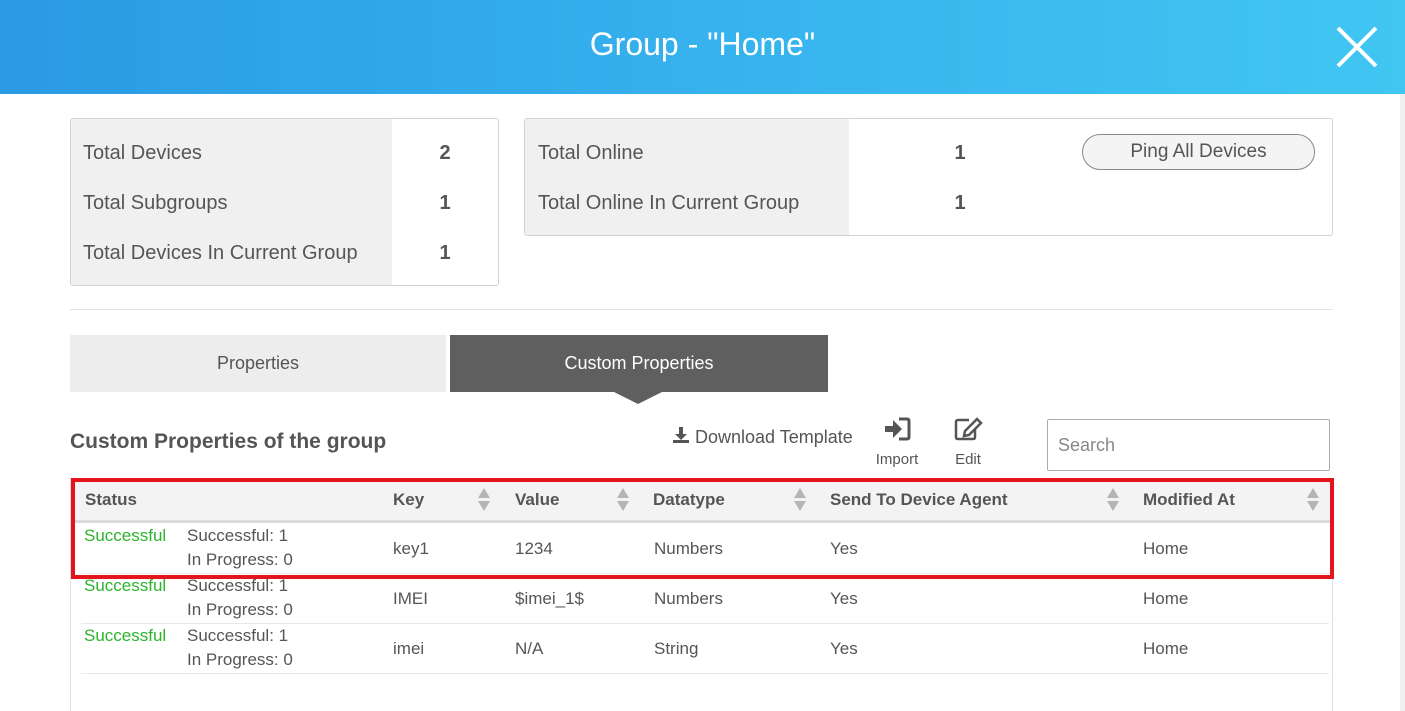 The height and width of the screenshot is (711, 1405). Describe the element at coordinates (1198, 152) in the screenshot. I see `ping-all-devices-button: Ping All Devices` at that location.